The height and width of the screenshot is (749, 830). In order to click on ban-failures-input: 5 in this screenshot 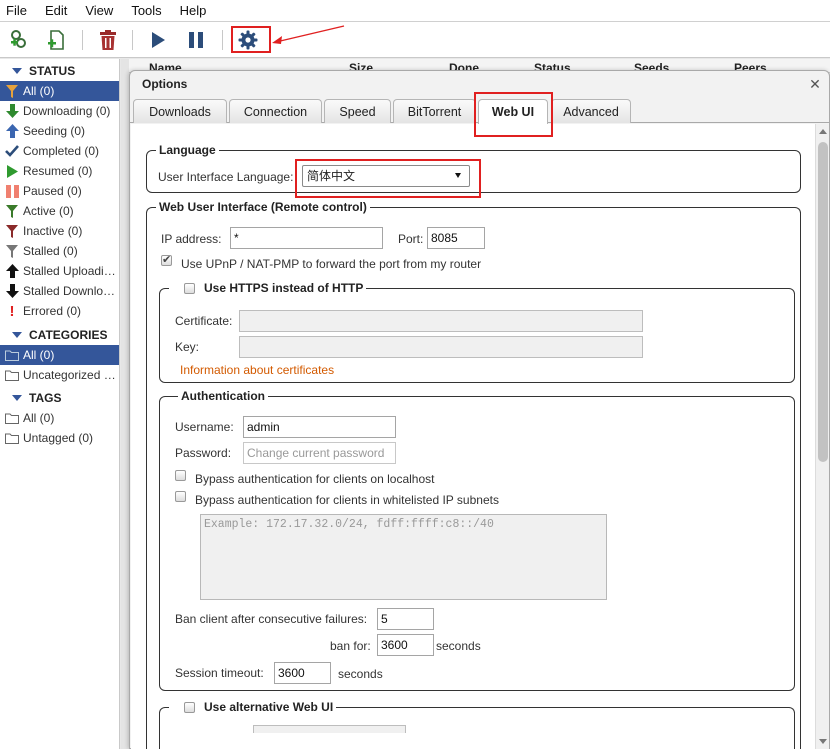, I will do `click(405, 619)`.